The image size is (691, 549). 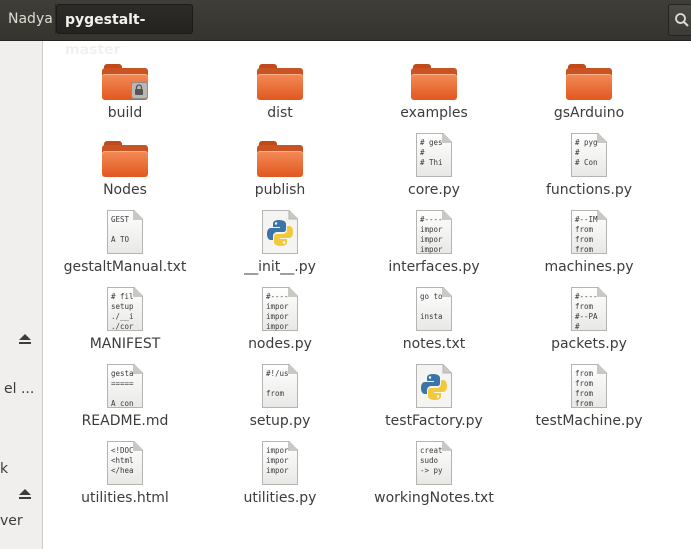 I want to click on search-icon, so click(x=682, y=20).